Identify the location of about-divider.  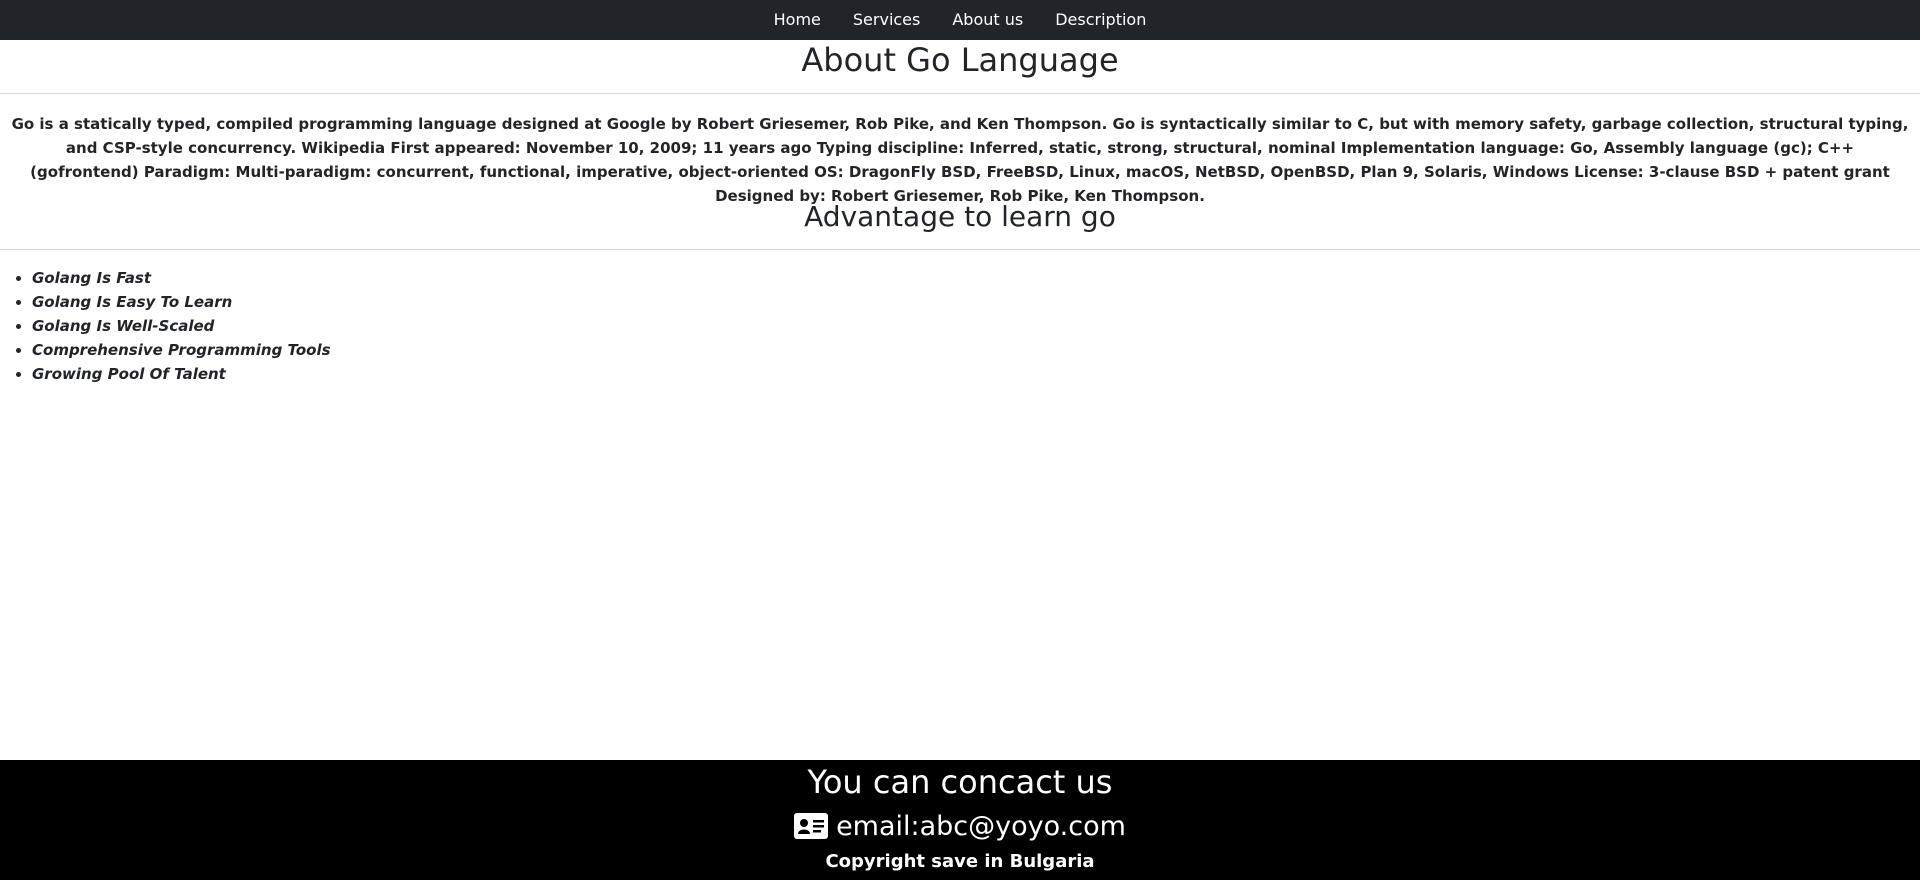
(960, 93).